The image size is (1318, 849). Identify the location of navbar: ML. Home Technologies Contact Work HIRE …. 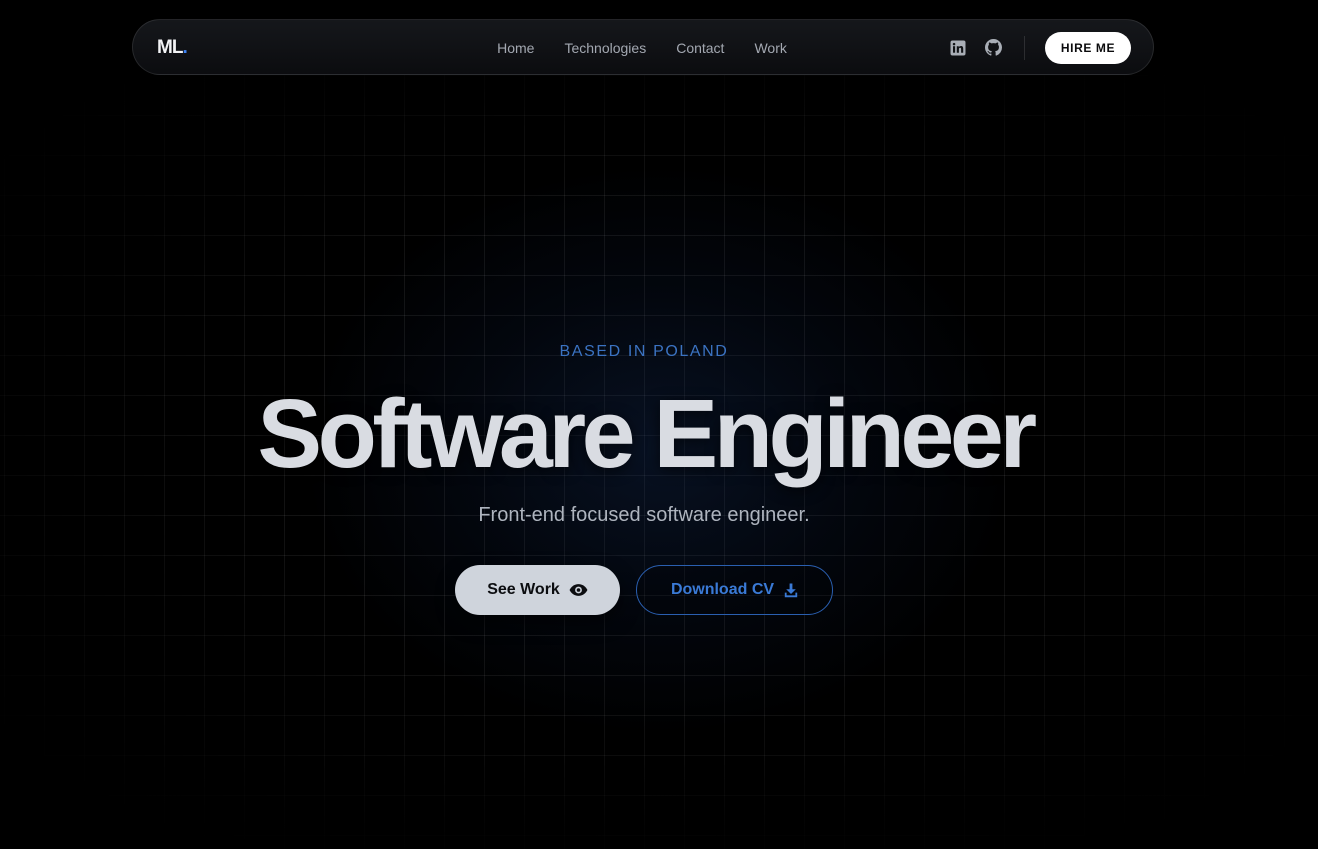
(643, 47).